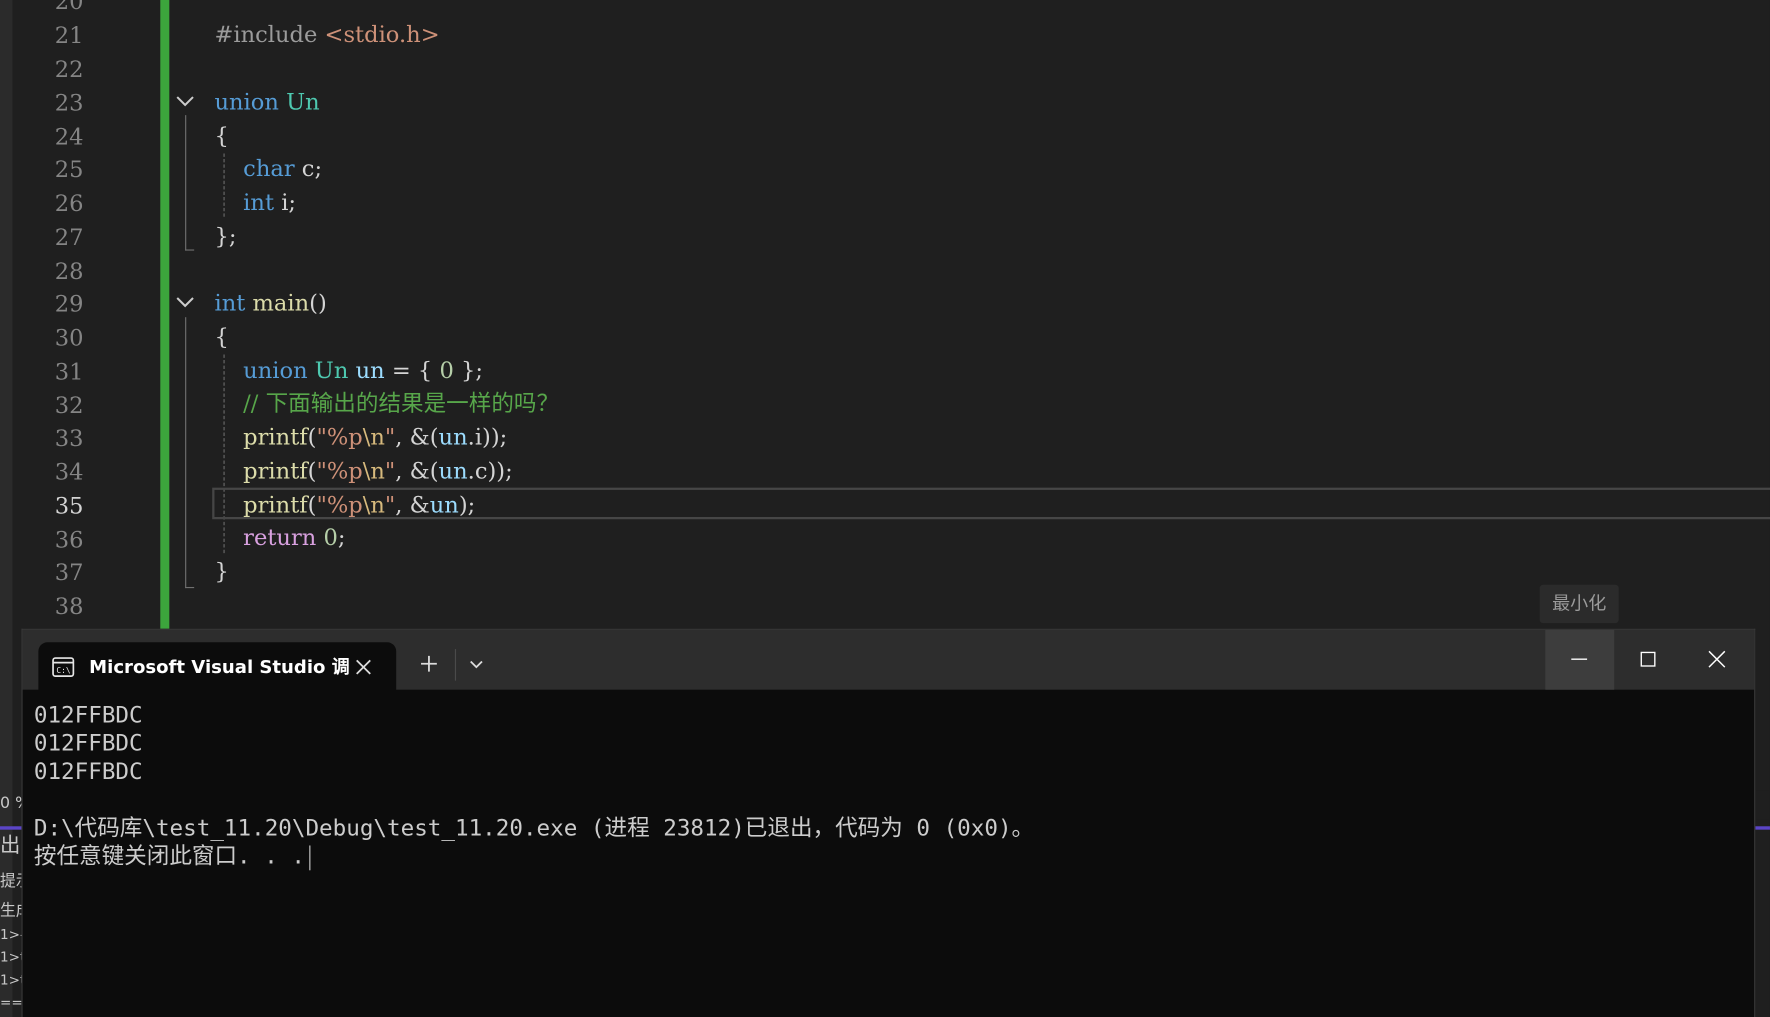 The width and height of the screenshot is (1770, 1017). What do you see at coordinates (63, 670) in the screenshot?
I see `svg-text: C:\` at bounding box center [63, 670].